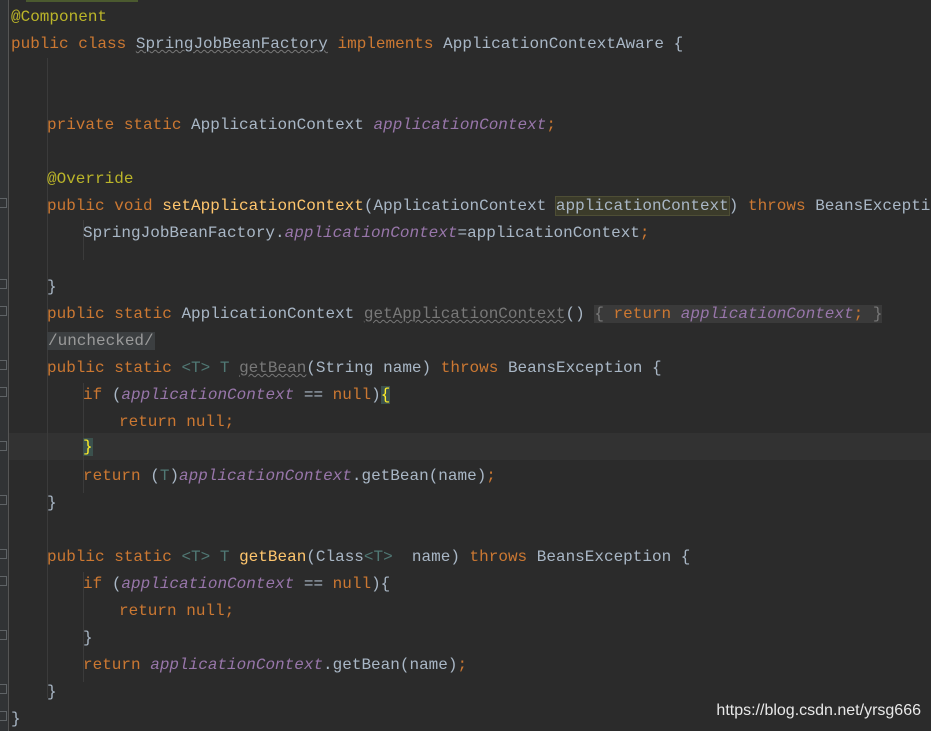 The width and height of the screenshot is (931, 731). I want to click on code-line: /unchecked/, so click(101, 341).